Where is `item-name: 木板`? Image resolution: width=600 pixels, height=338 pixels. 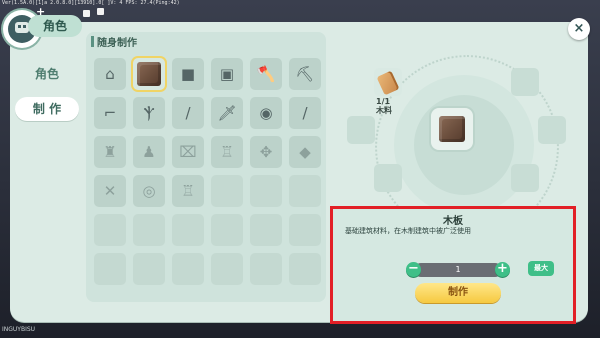 item-name: 木板 is located at coordinates (453, 221).